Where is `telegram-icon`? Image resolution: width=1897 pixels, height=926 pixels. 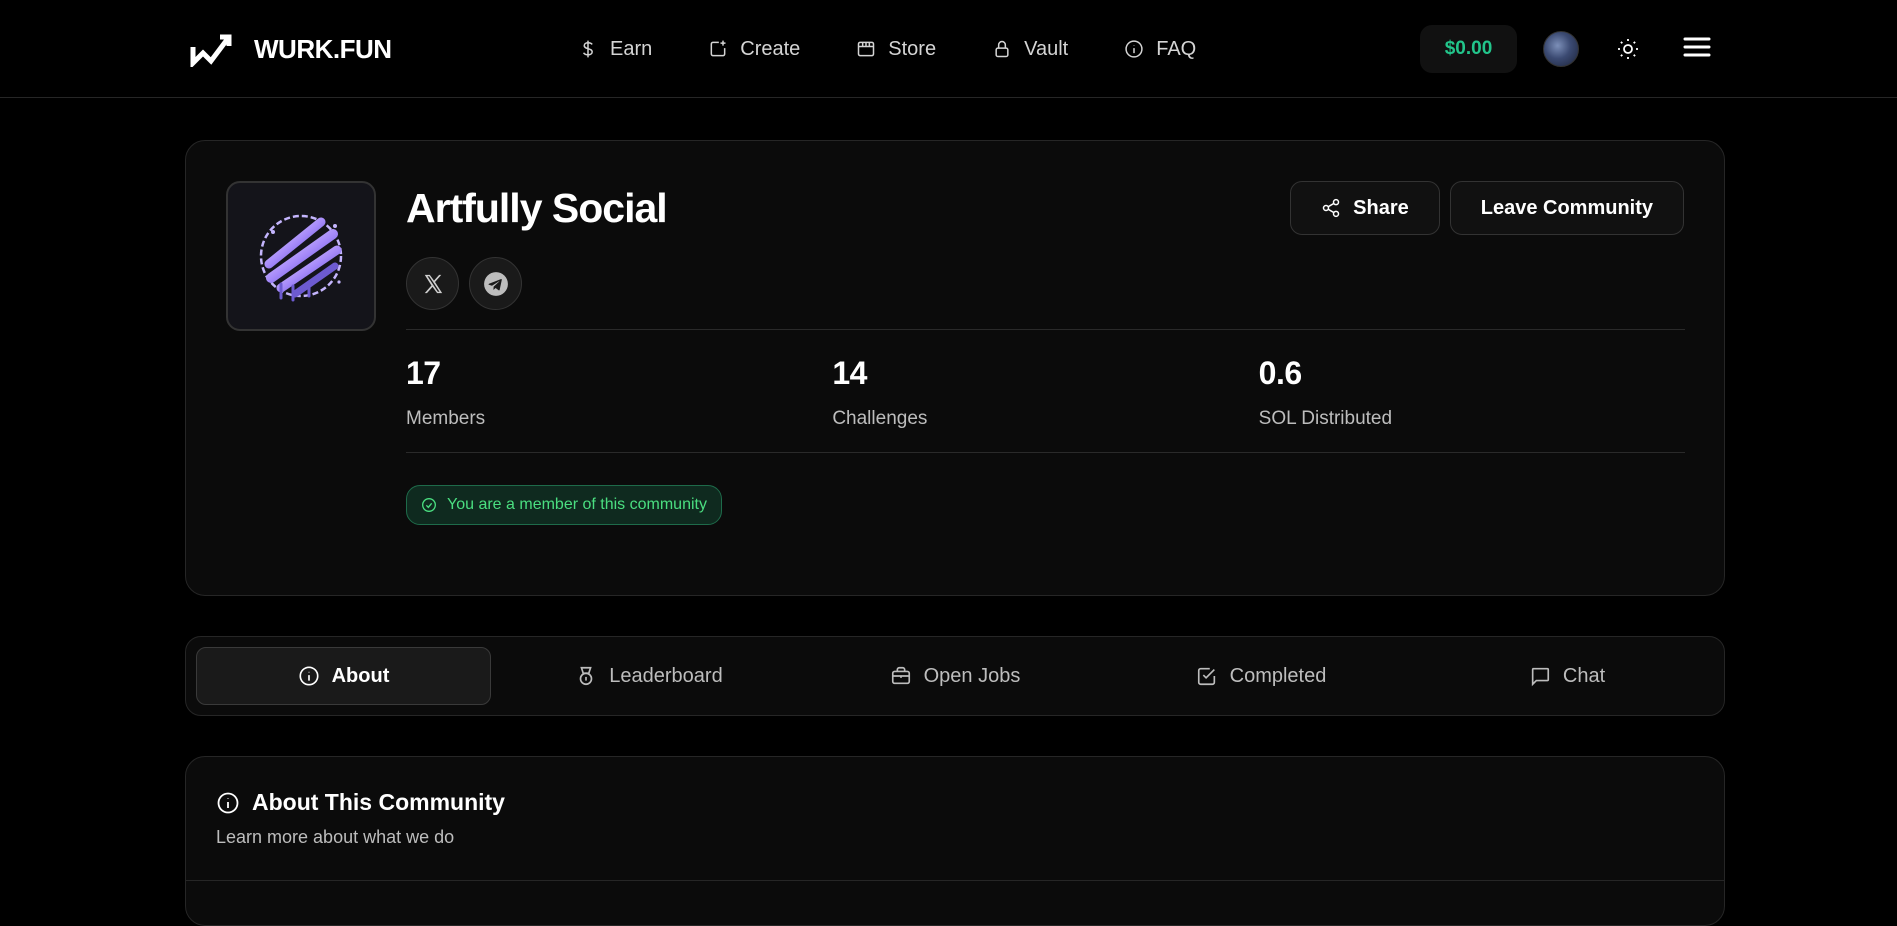
telegram-icon is located at coordinates (495, 283).